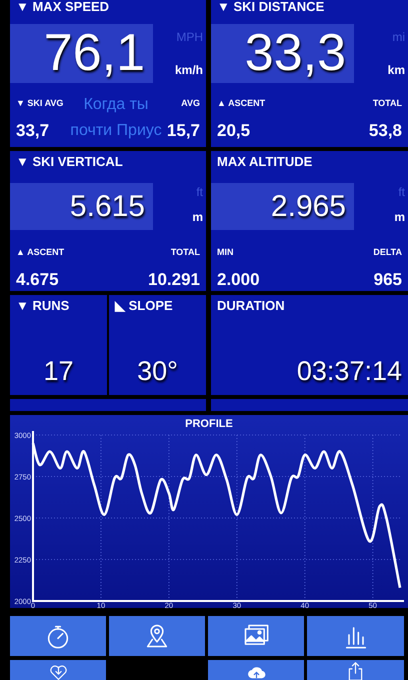 The image size is (408, 680). Describe the element at coordinates (188, 70) in the screenshot. I see `unit-option: km/h` at that location.